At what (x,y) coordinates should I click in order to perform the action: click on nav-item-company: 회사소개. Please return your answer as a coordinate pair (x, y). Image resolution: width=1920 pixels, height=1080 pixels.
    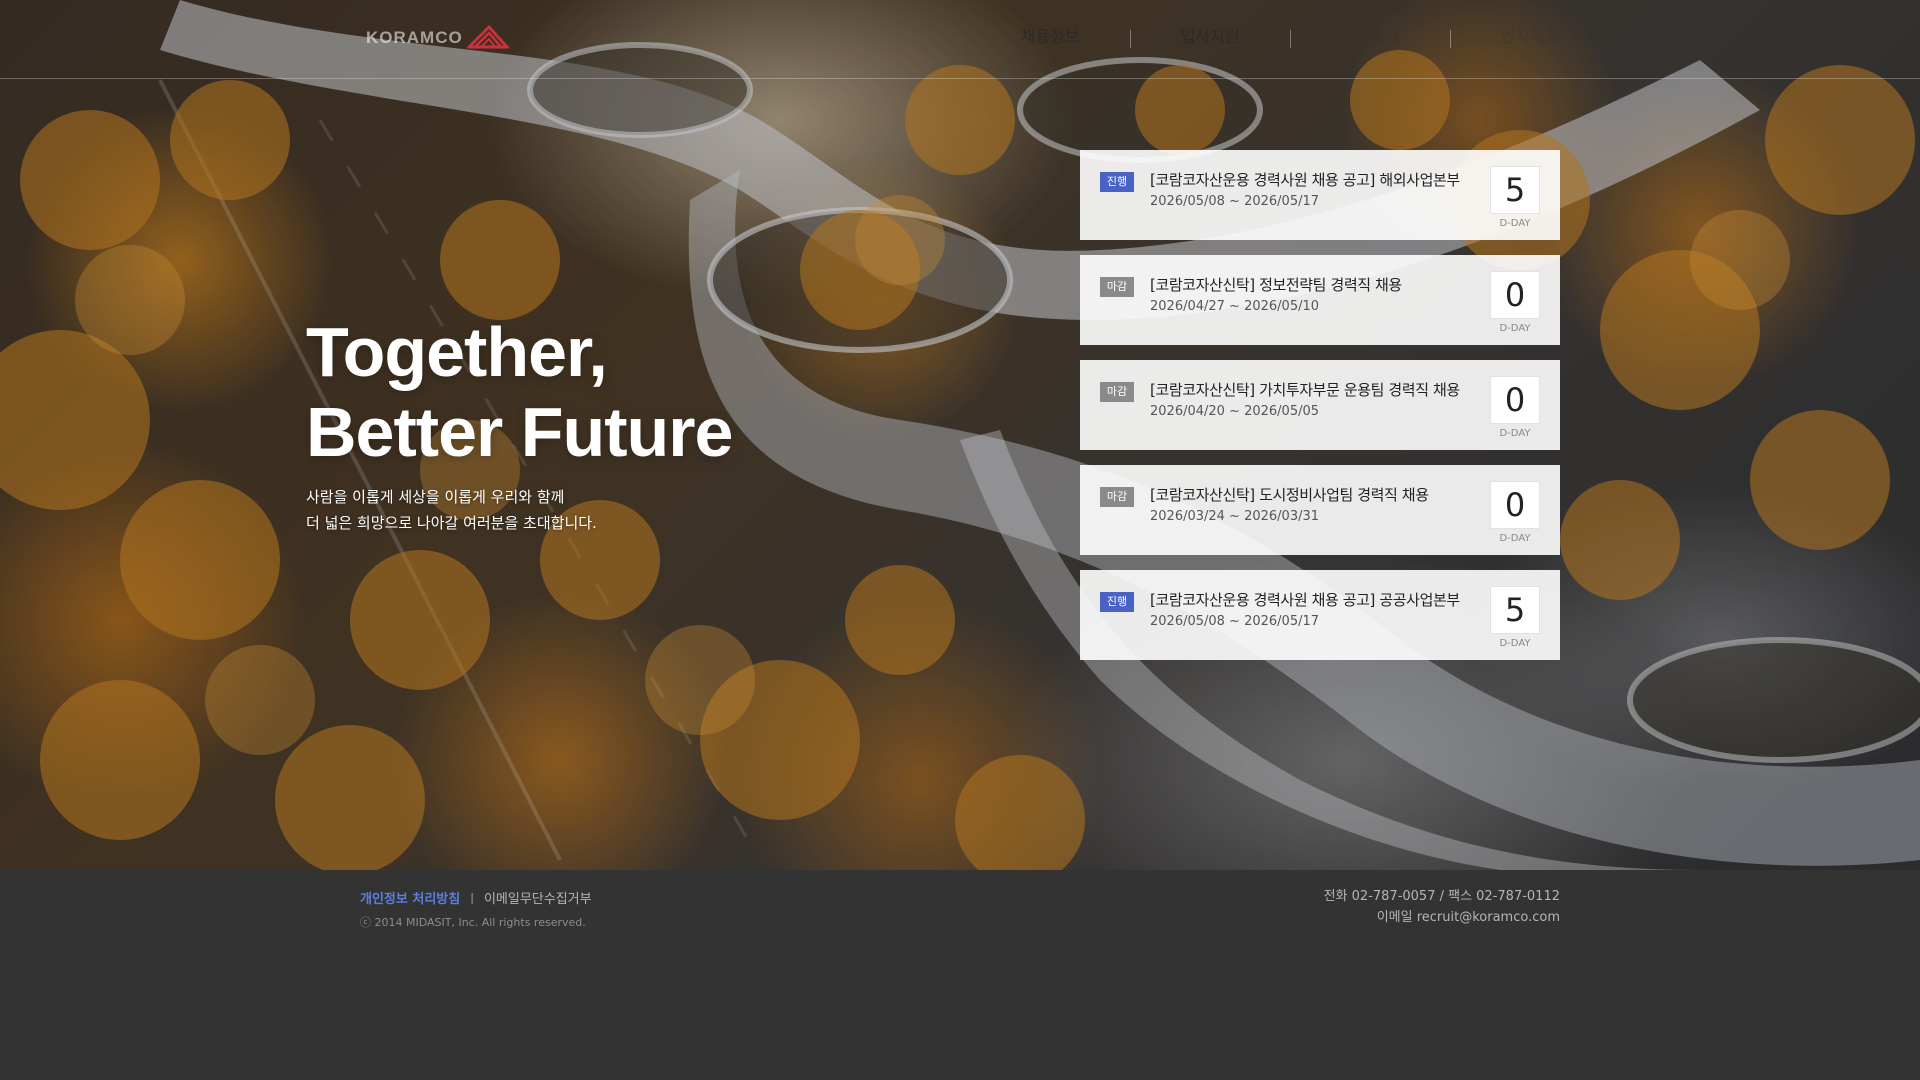
    Looking at the image, I should click on (1370, 39).